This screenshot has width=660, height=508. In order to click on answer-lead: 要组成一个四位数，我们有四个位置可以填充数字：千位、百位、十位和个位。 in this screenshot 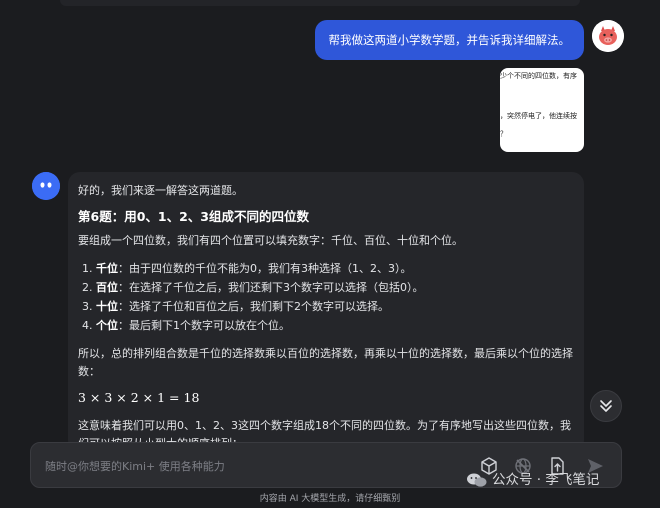, I will do `click(270, 240)`.